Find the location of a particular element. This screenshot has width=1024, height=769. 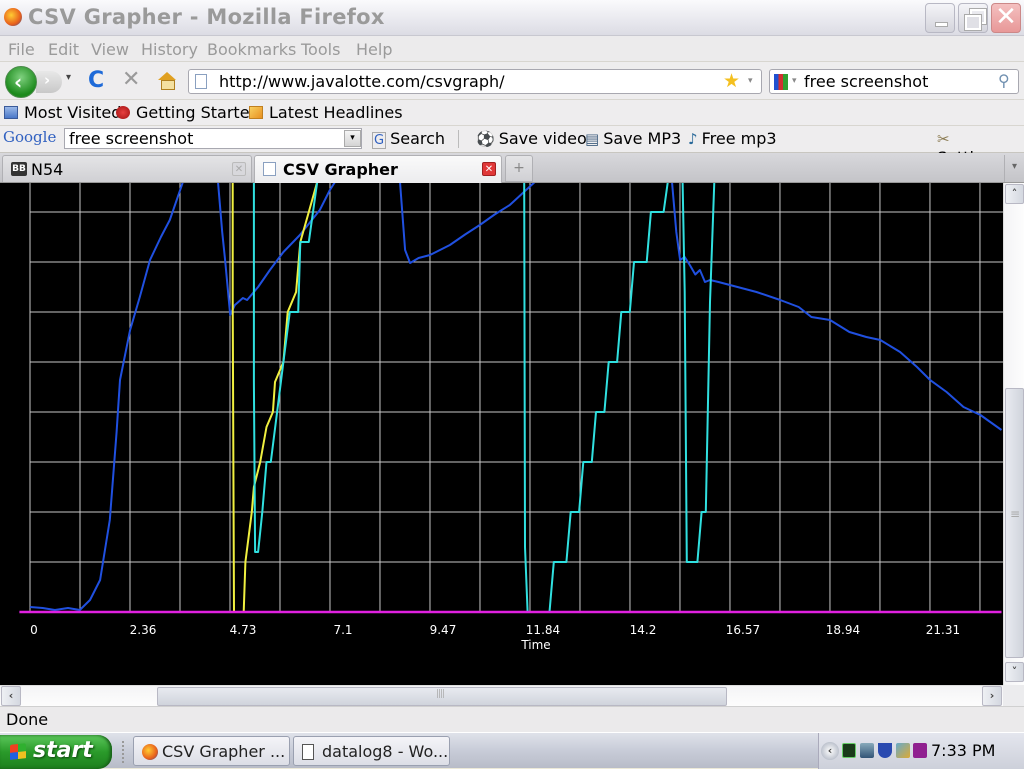

url-bar: http://www.javalotte.com/csvgraph/ ★ ▾ is located at coordinates (475, 81).